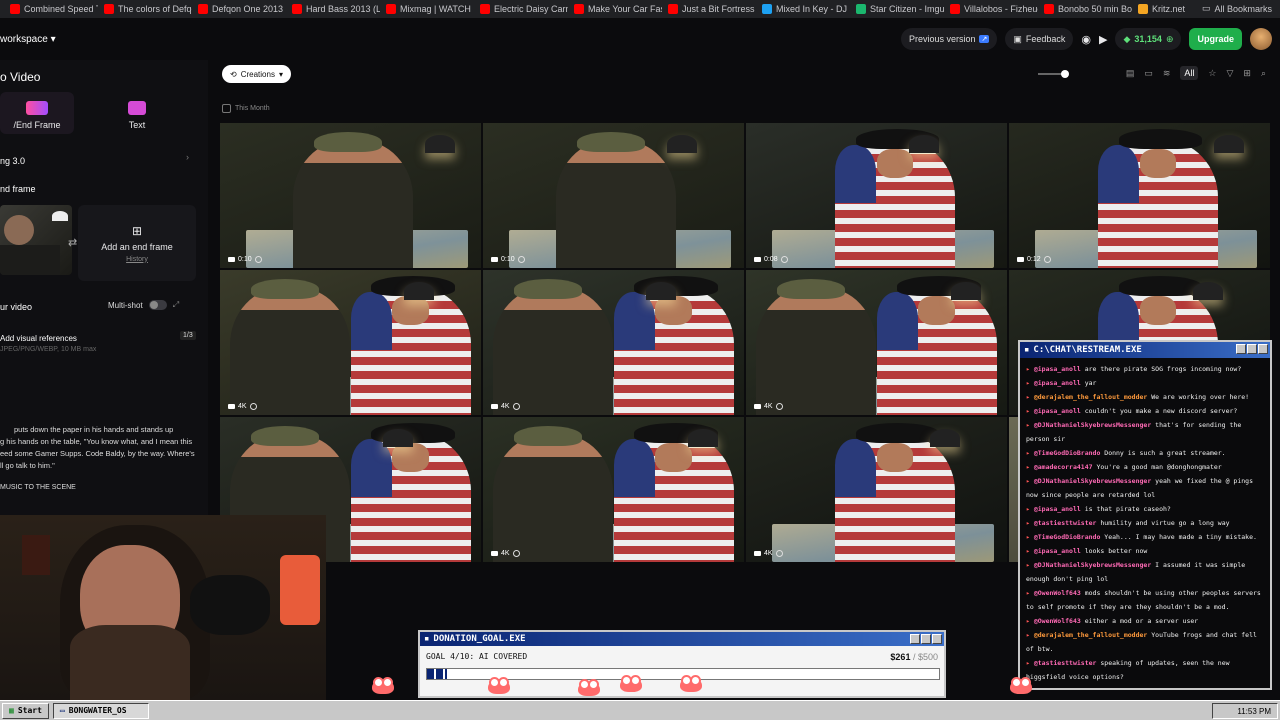 The image size is (1280, 720). What do you see at coordinates (1053, 74) in the screenshot?
I see `zoom-slider` at bounding box center [1053, 74].